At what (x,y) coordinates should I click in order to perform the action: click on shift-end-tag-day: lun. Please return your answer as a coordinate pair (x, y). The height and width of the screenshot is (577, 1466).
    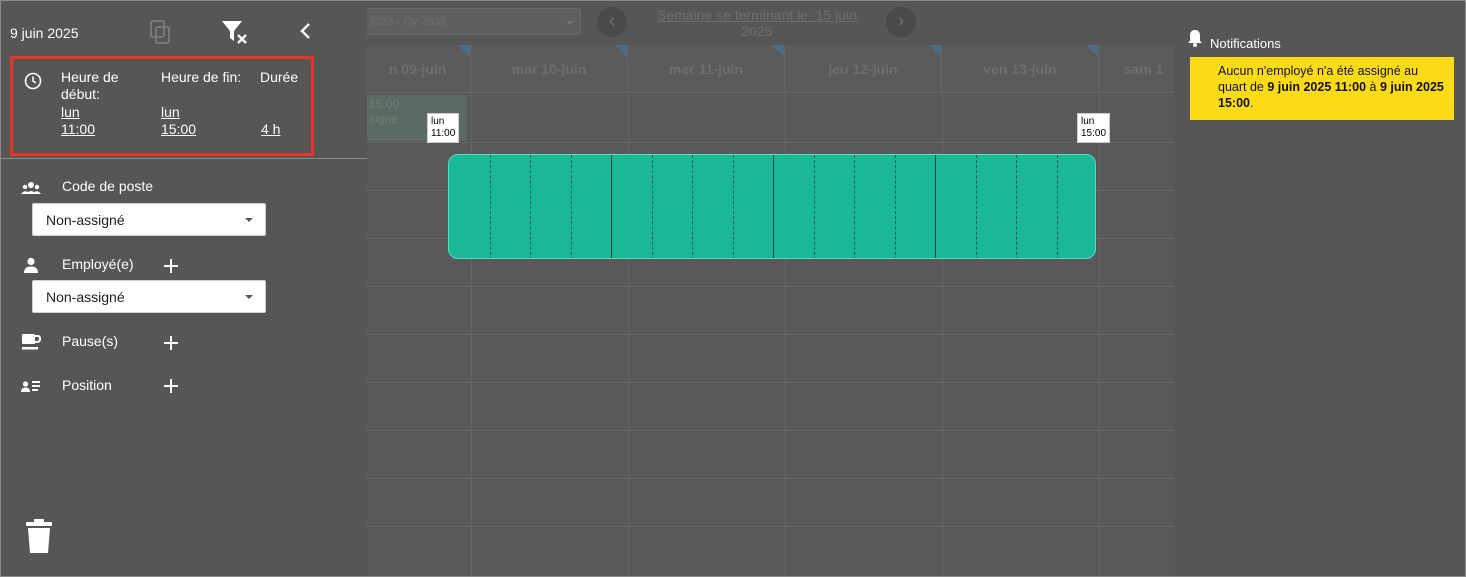
    Looking at the image, I should click on (1088, 121).